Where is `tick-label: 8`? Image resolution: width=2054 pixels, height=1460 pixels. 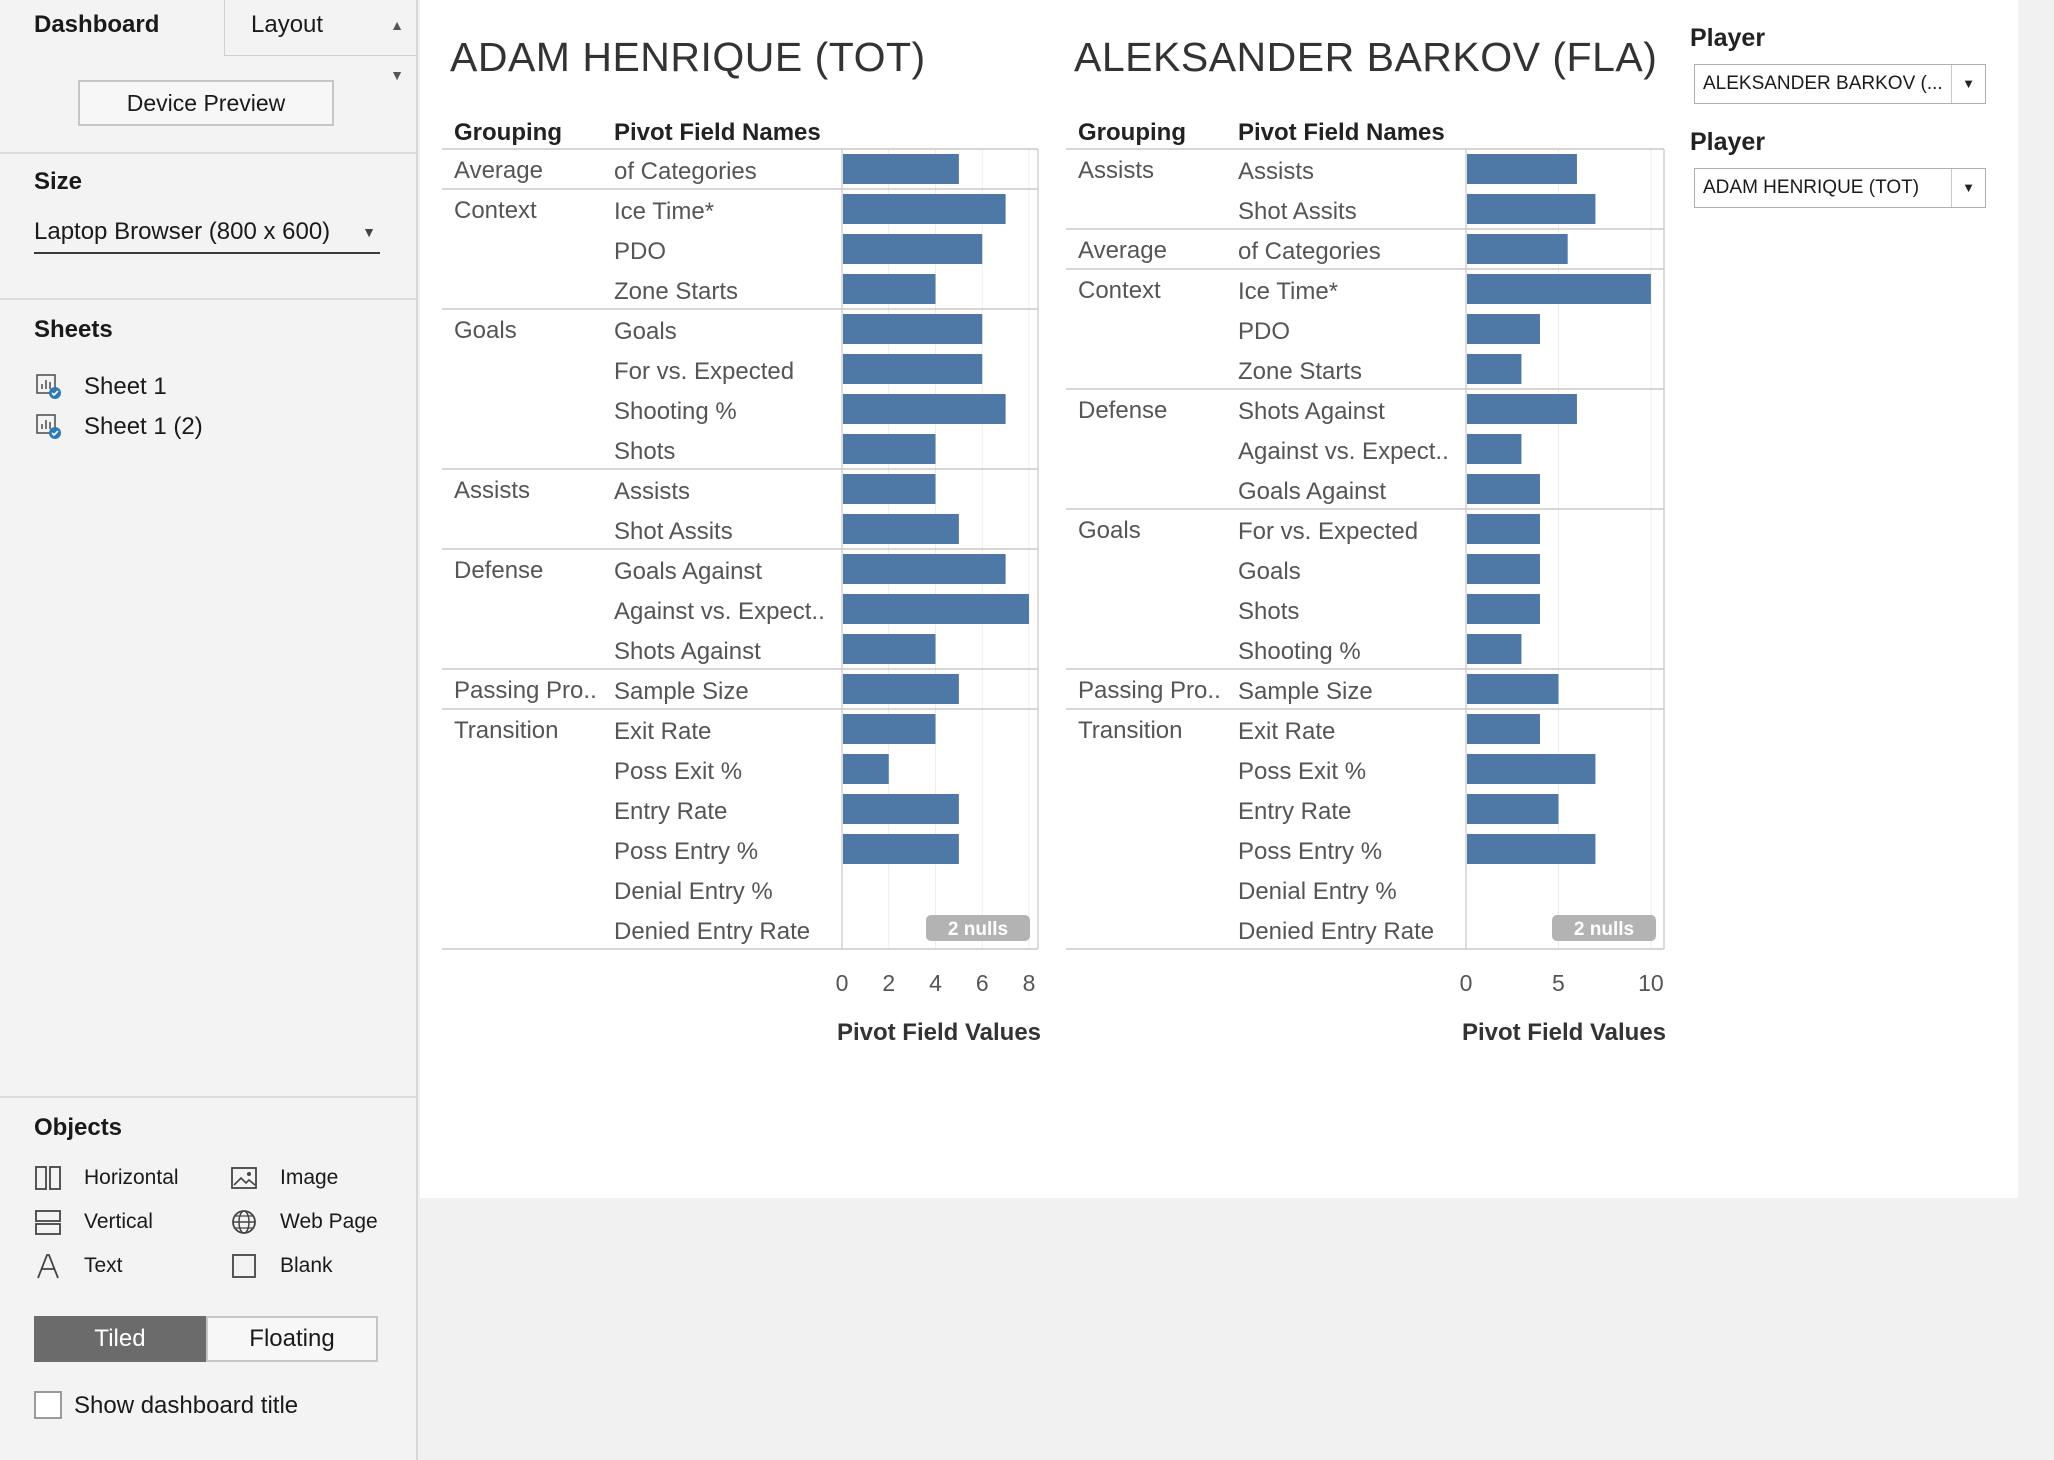
tick-label: 8 is located at coordinates (1029, 983).